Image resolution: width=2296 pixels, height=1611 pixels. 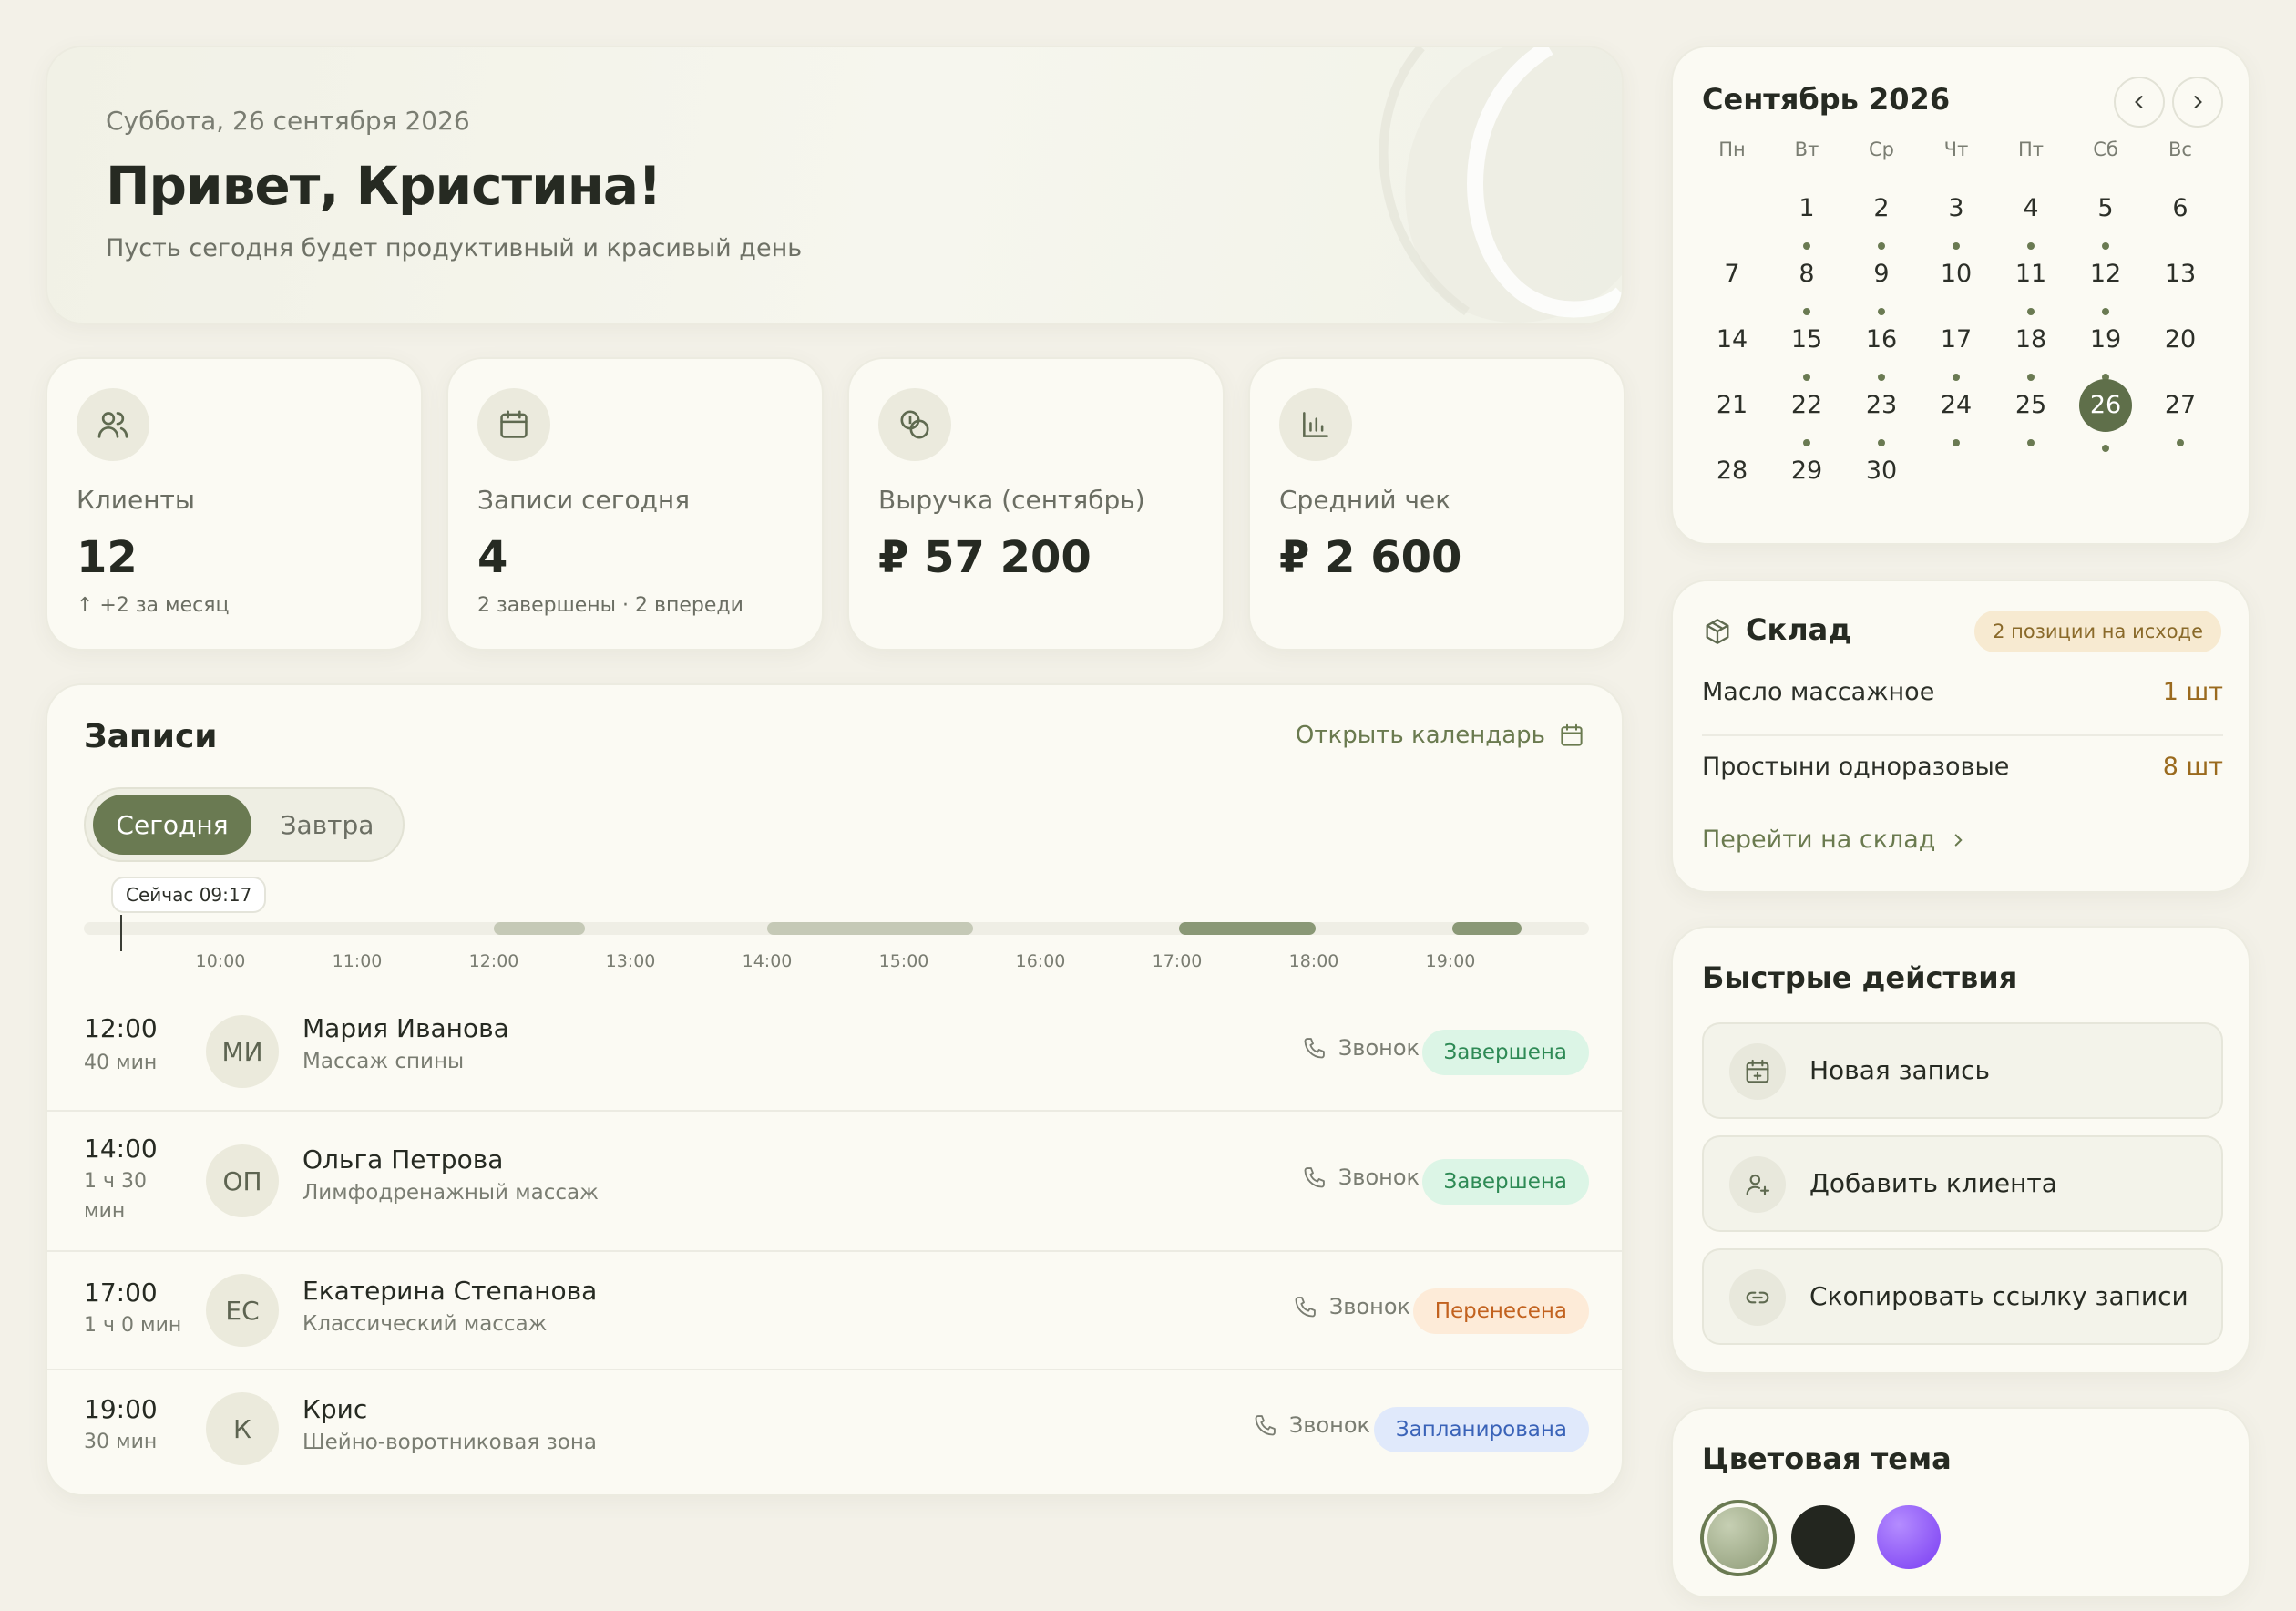 I want to click on calendar-day-number: 15, so click(x=1807, y=339).